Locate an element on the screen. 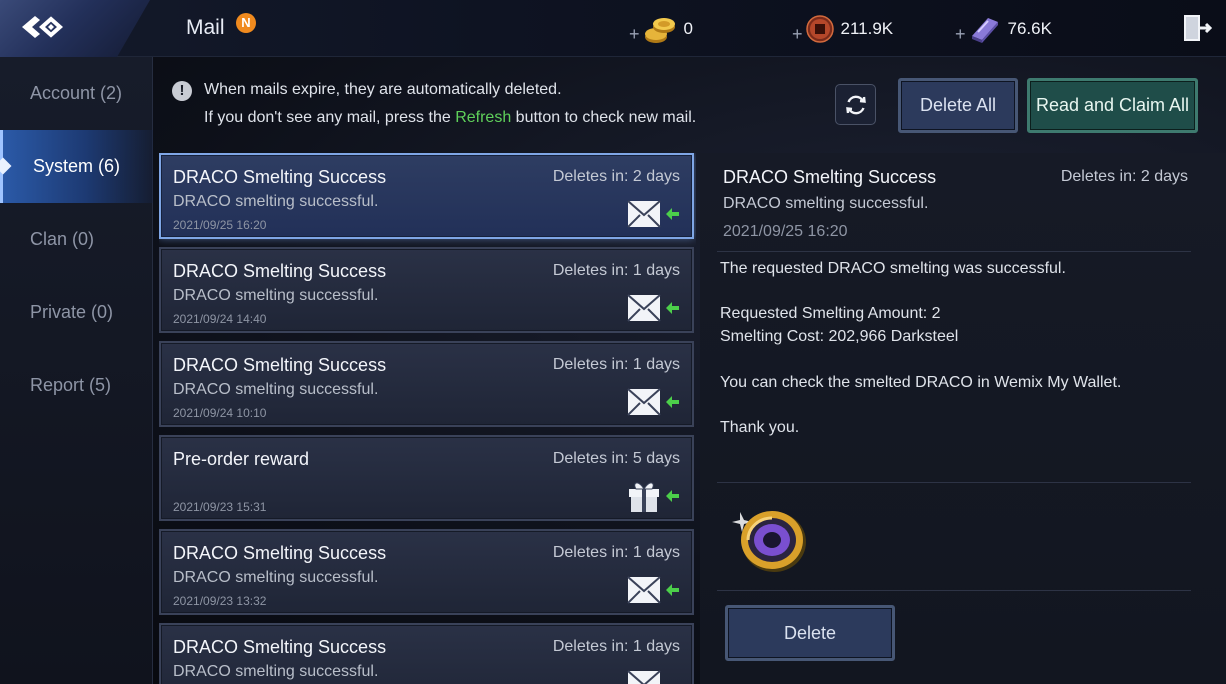 The width and height of the screenshot is (1226, 684). gift-icon is located at coordinates (654, 497).